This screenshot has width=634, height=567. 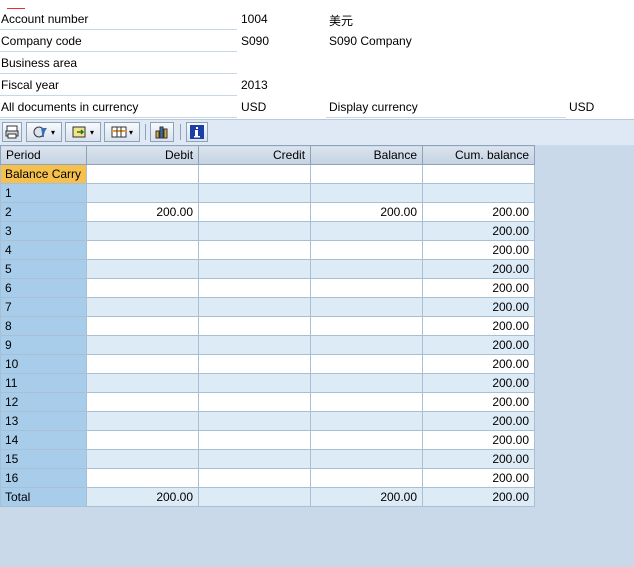 What do you see at coordinates (268, 345) in the screenshot?
I see `table-row: 9 200.00` at bounding box center [268, 345].